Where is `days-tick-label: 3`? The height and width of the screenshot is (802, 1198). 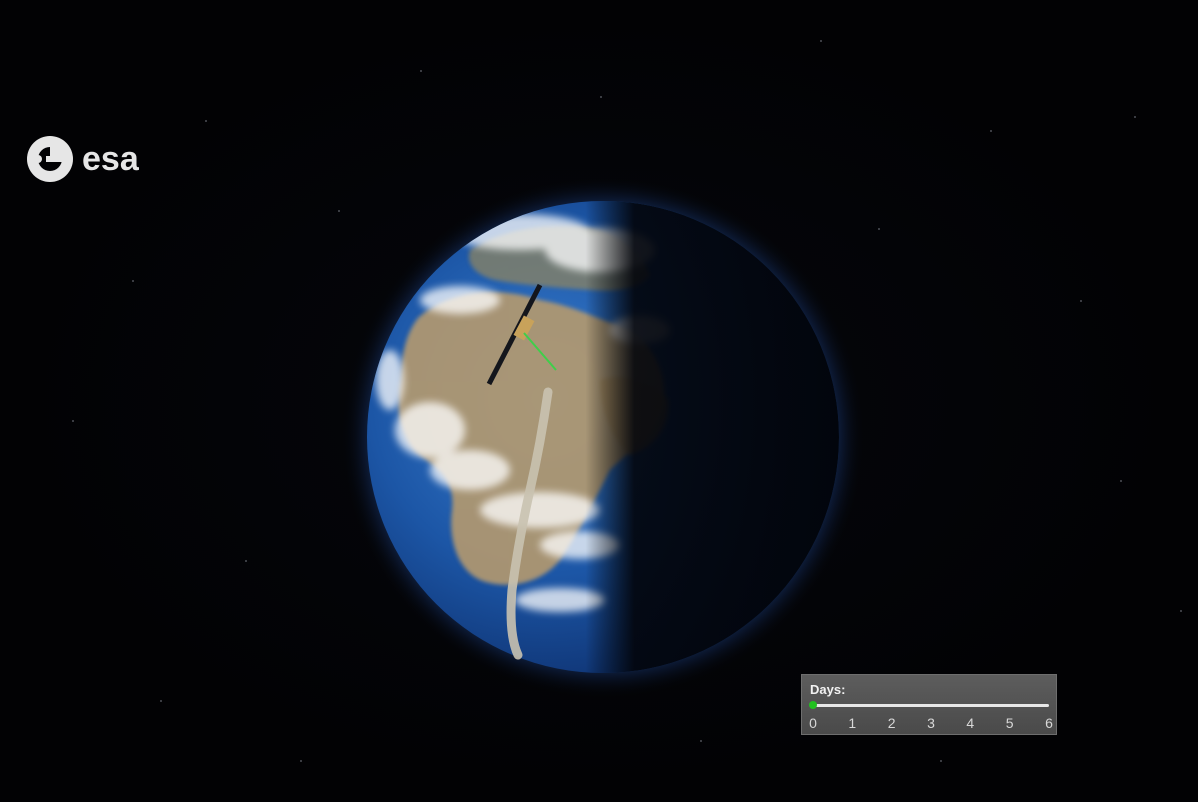 days-tick-label: 3 is located at coordinates (931, 723).